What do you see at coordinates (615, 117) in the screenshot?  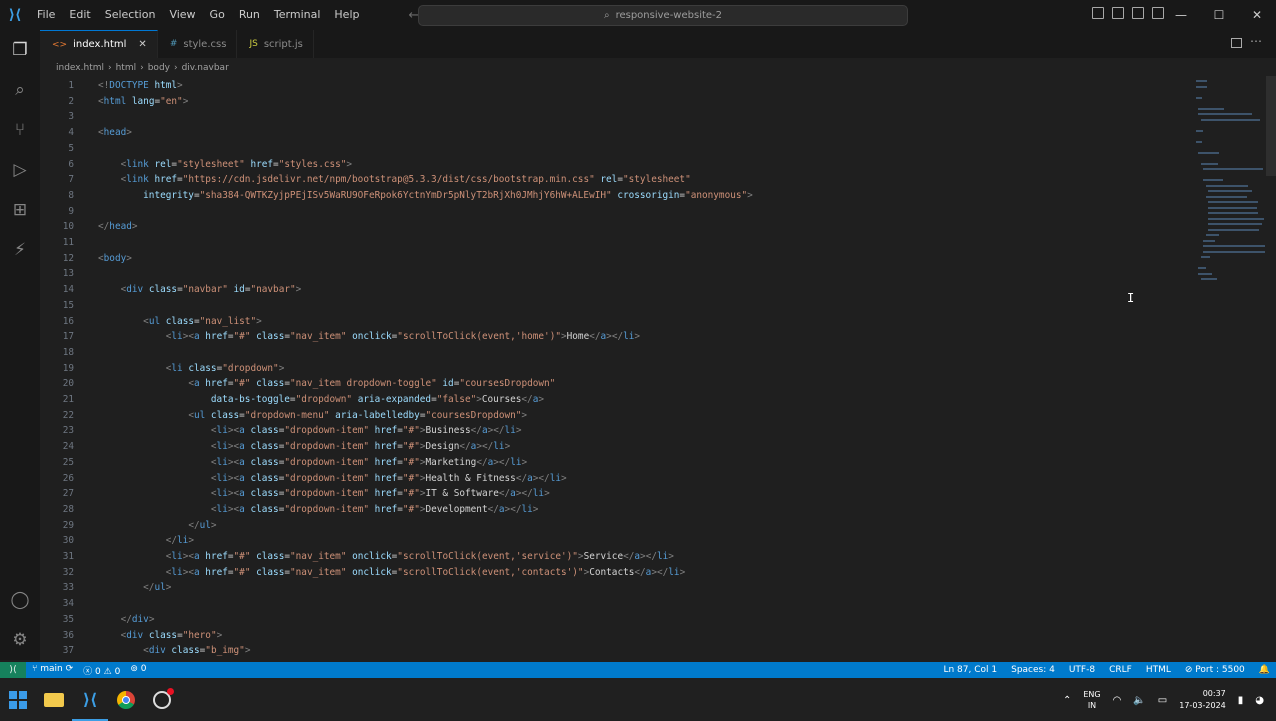 I see `code-line: 3` at bounding box center [615, 117].